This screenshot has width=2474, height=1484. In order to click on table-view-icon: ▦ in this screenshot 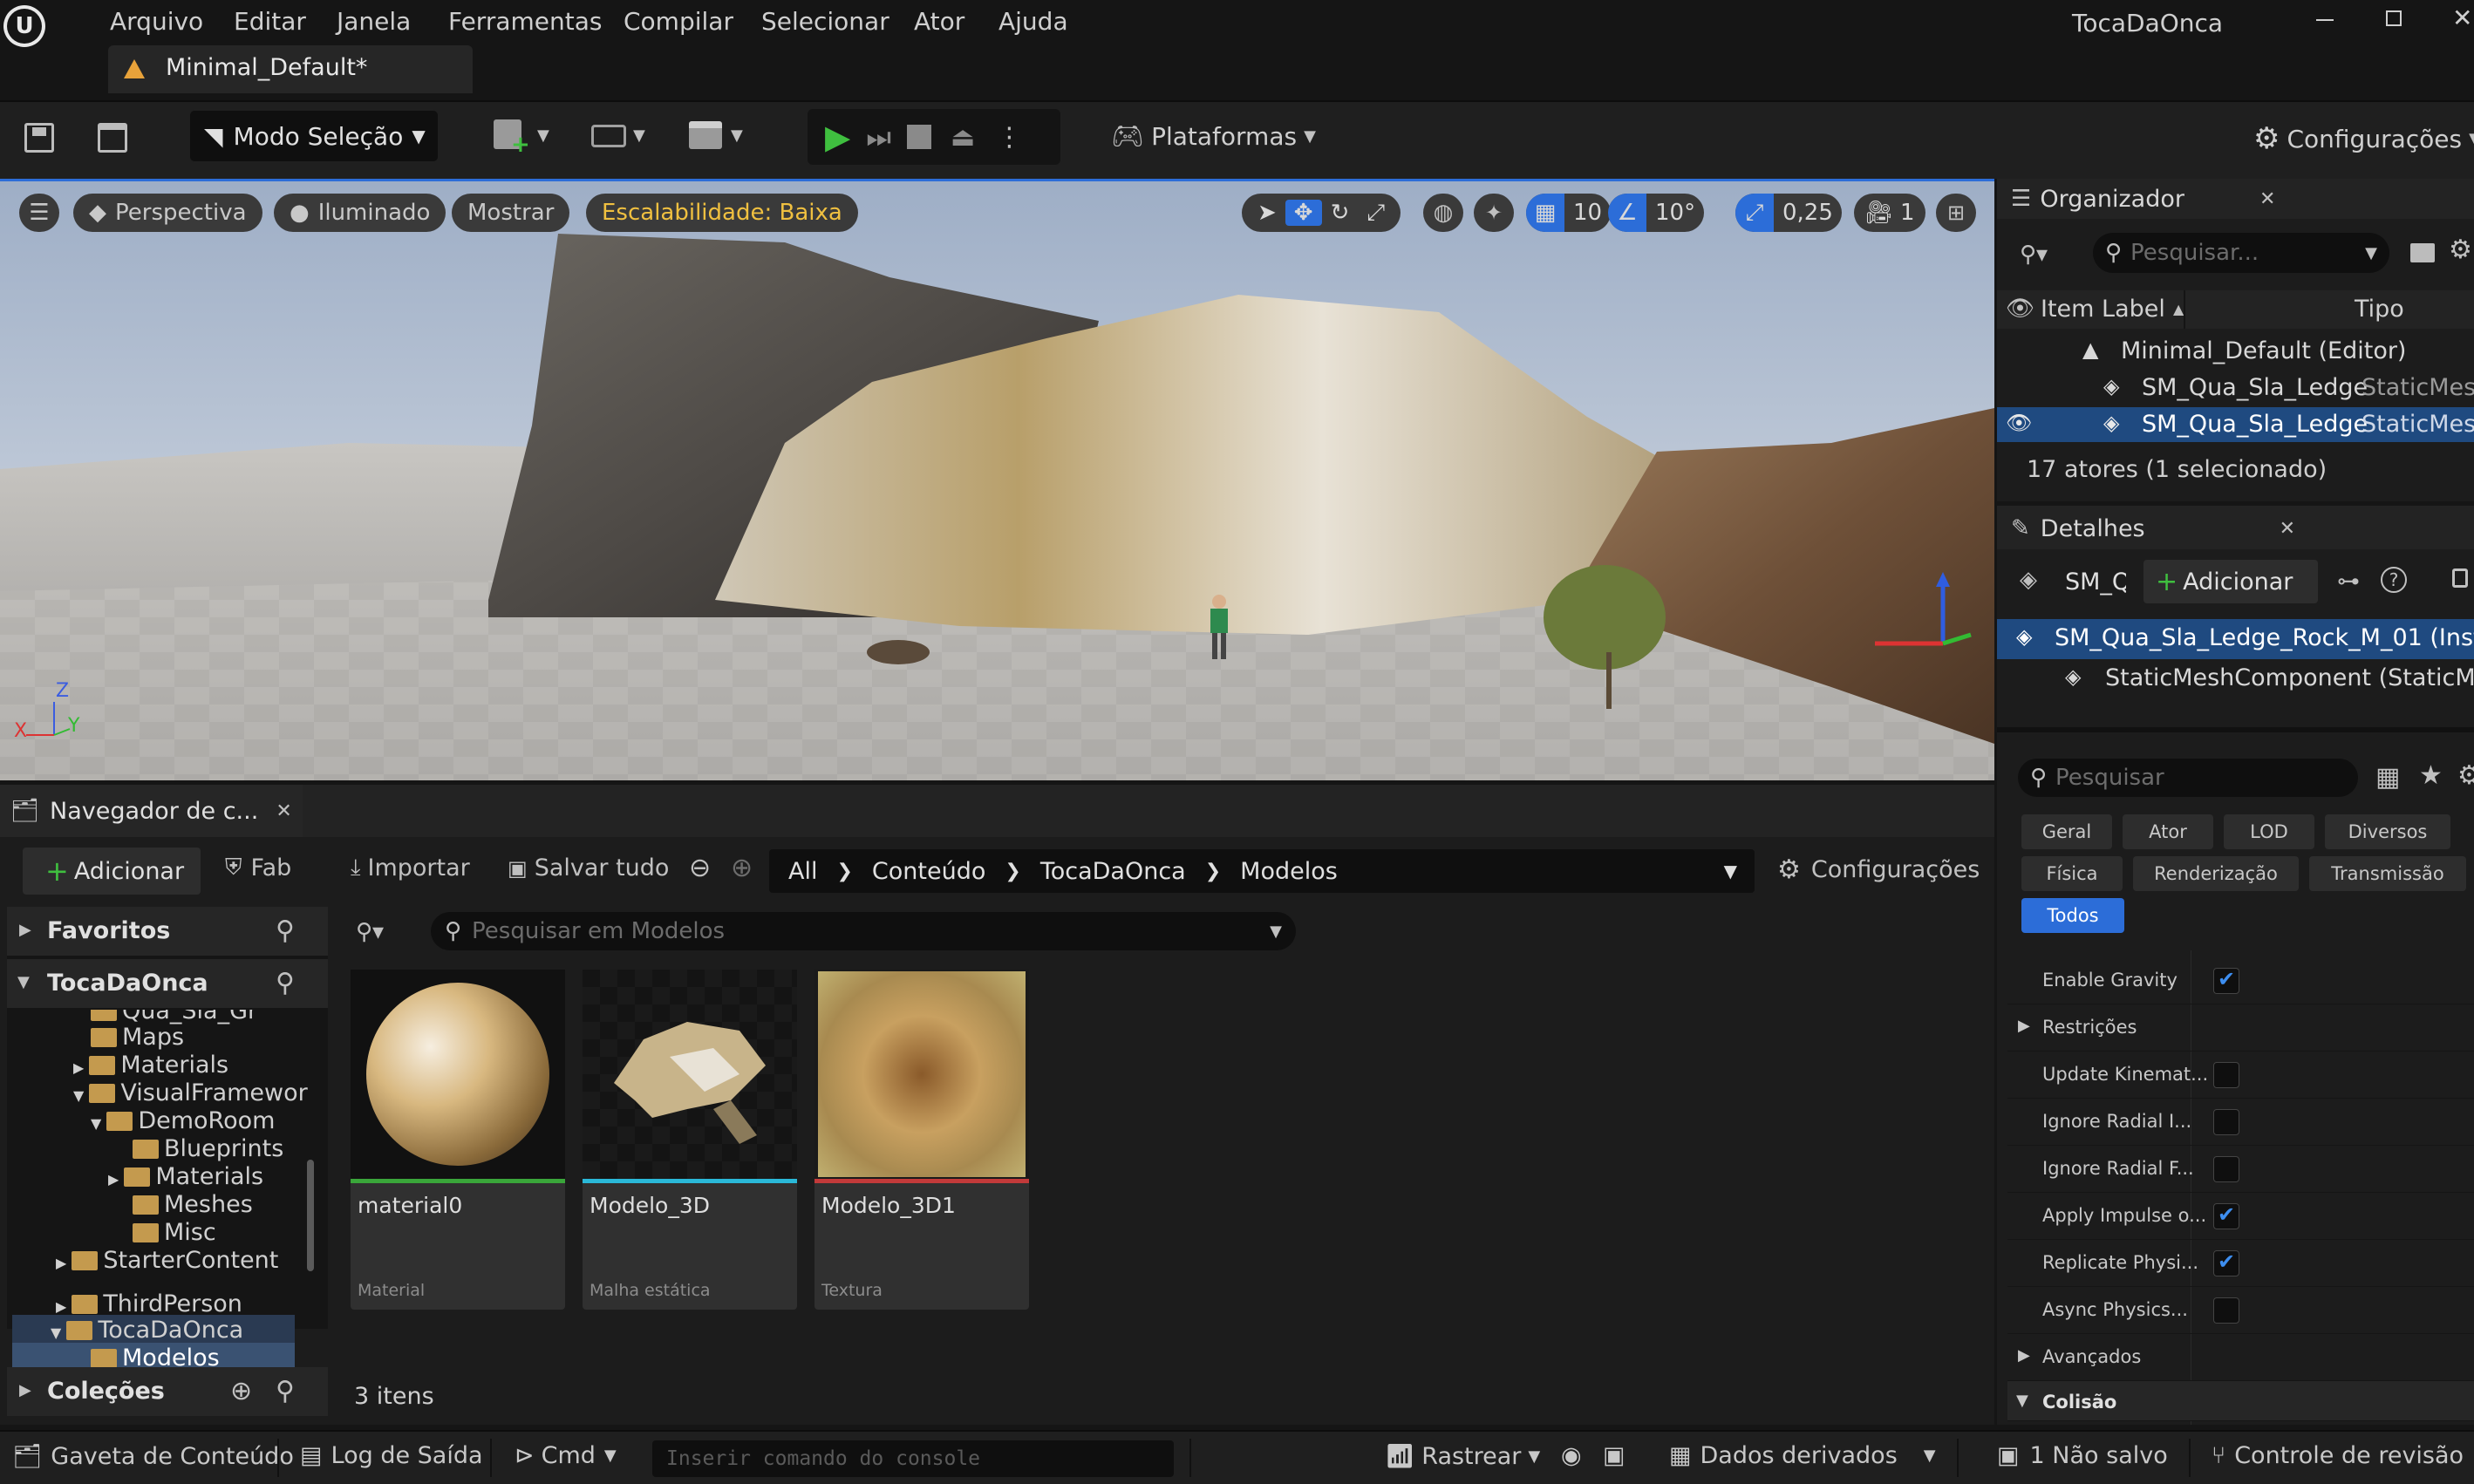, I will do `click(2387, 777)`.